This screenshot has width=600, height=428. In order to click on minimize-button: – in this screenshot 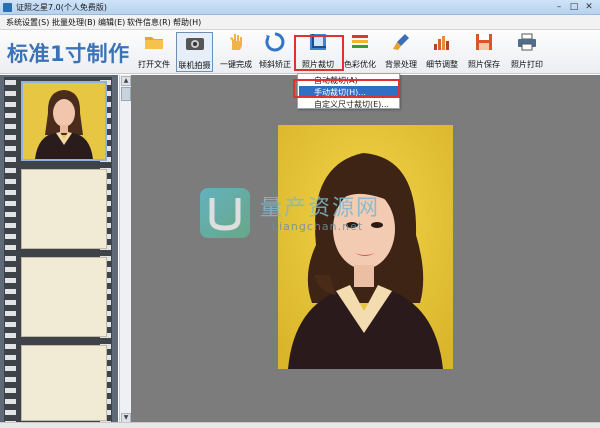, I will do `click(559, 7)`.